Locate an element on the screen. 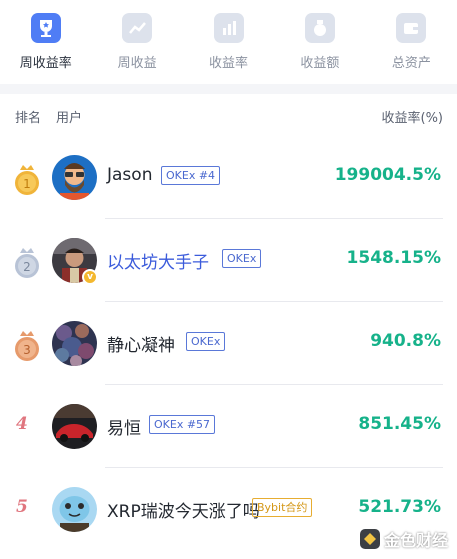 Image resolution: width=457 pixels, height=559 pixels. username: 以太坊大手子 is located at coordinates (158, 260).